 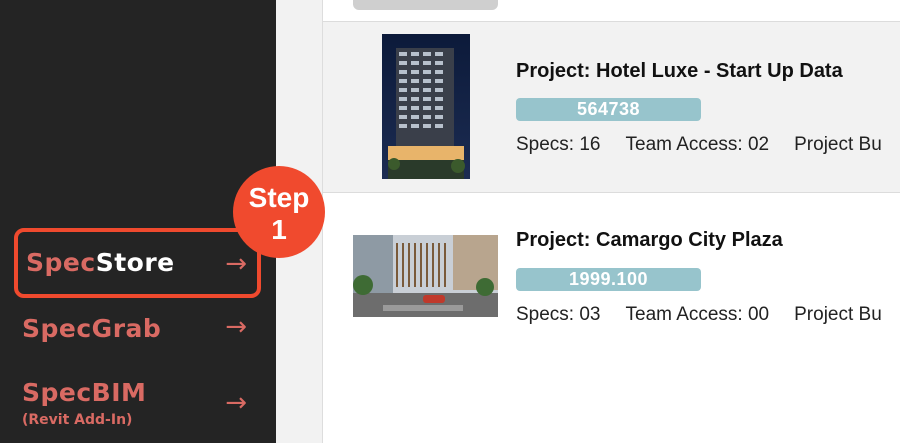 I want to click on sidebar-item-specgrab: SpecGrab →, so click(x=137, y=330).